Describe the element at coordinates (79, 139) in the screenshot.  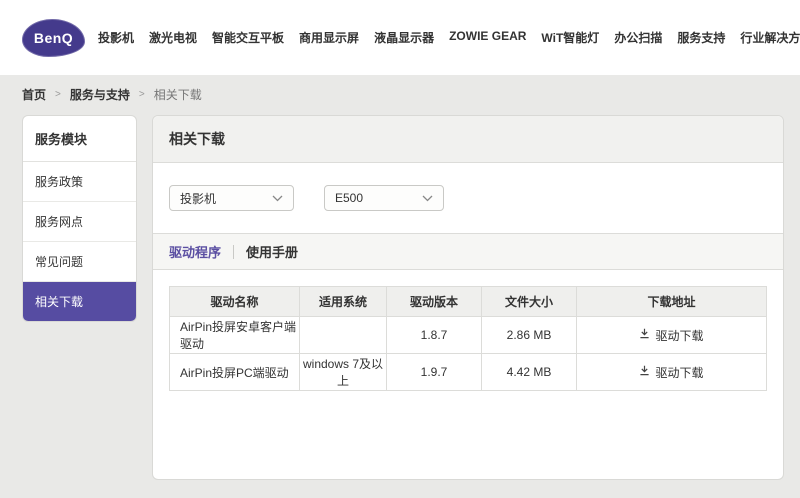
I see `sidebar-title: 服务模块` at that location.